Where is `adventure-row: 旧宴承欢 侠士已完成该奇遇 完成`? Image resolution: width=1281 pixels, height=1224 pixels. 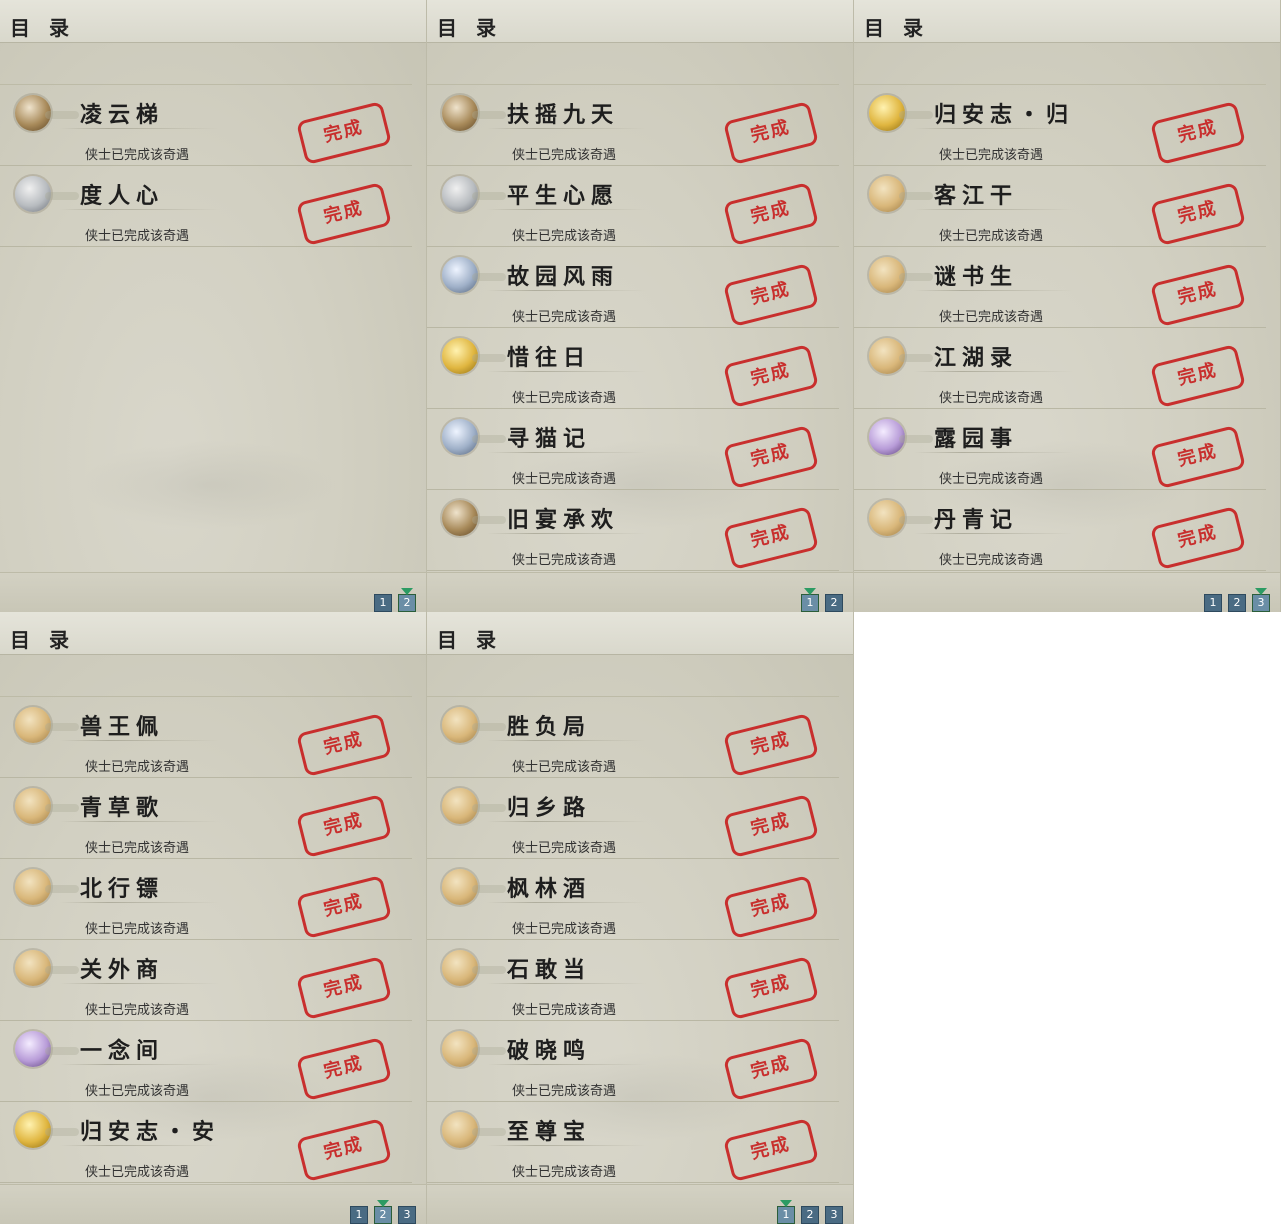 adventure-row: 旧宴承欢 侠士已完成该奇遇 完成 is located at coordinates (633, 530).